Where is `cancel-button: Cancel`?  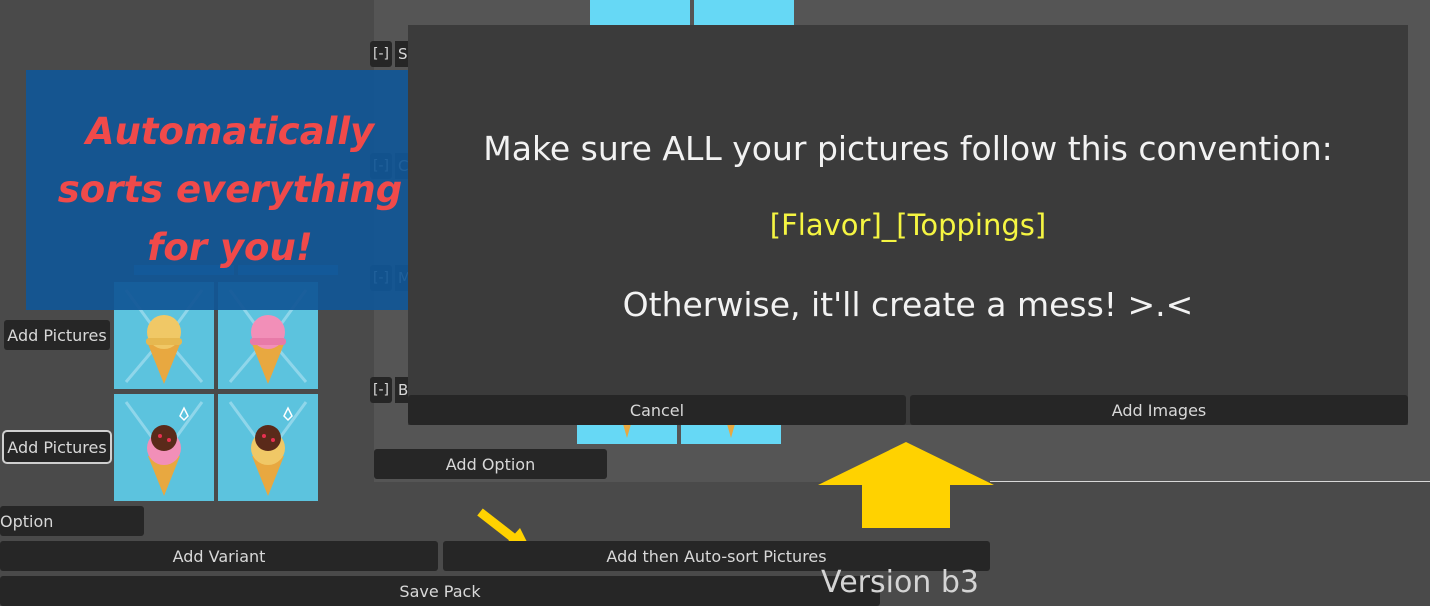 cancel-button: Cancel is located at coordinates (657, 410).